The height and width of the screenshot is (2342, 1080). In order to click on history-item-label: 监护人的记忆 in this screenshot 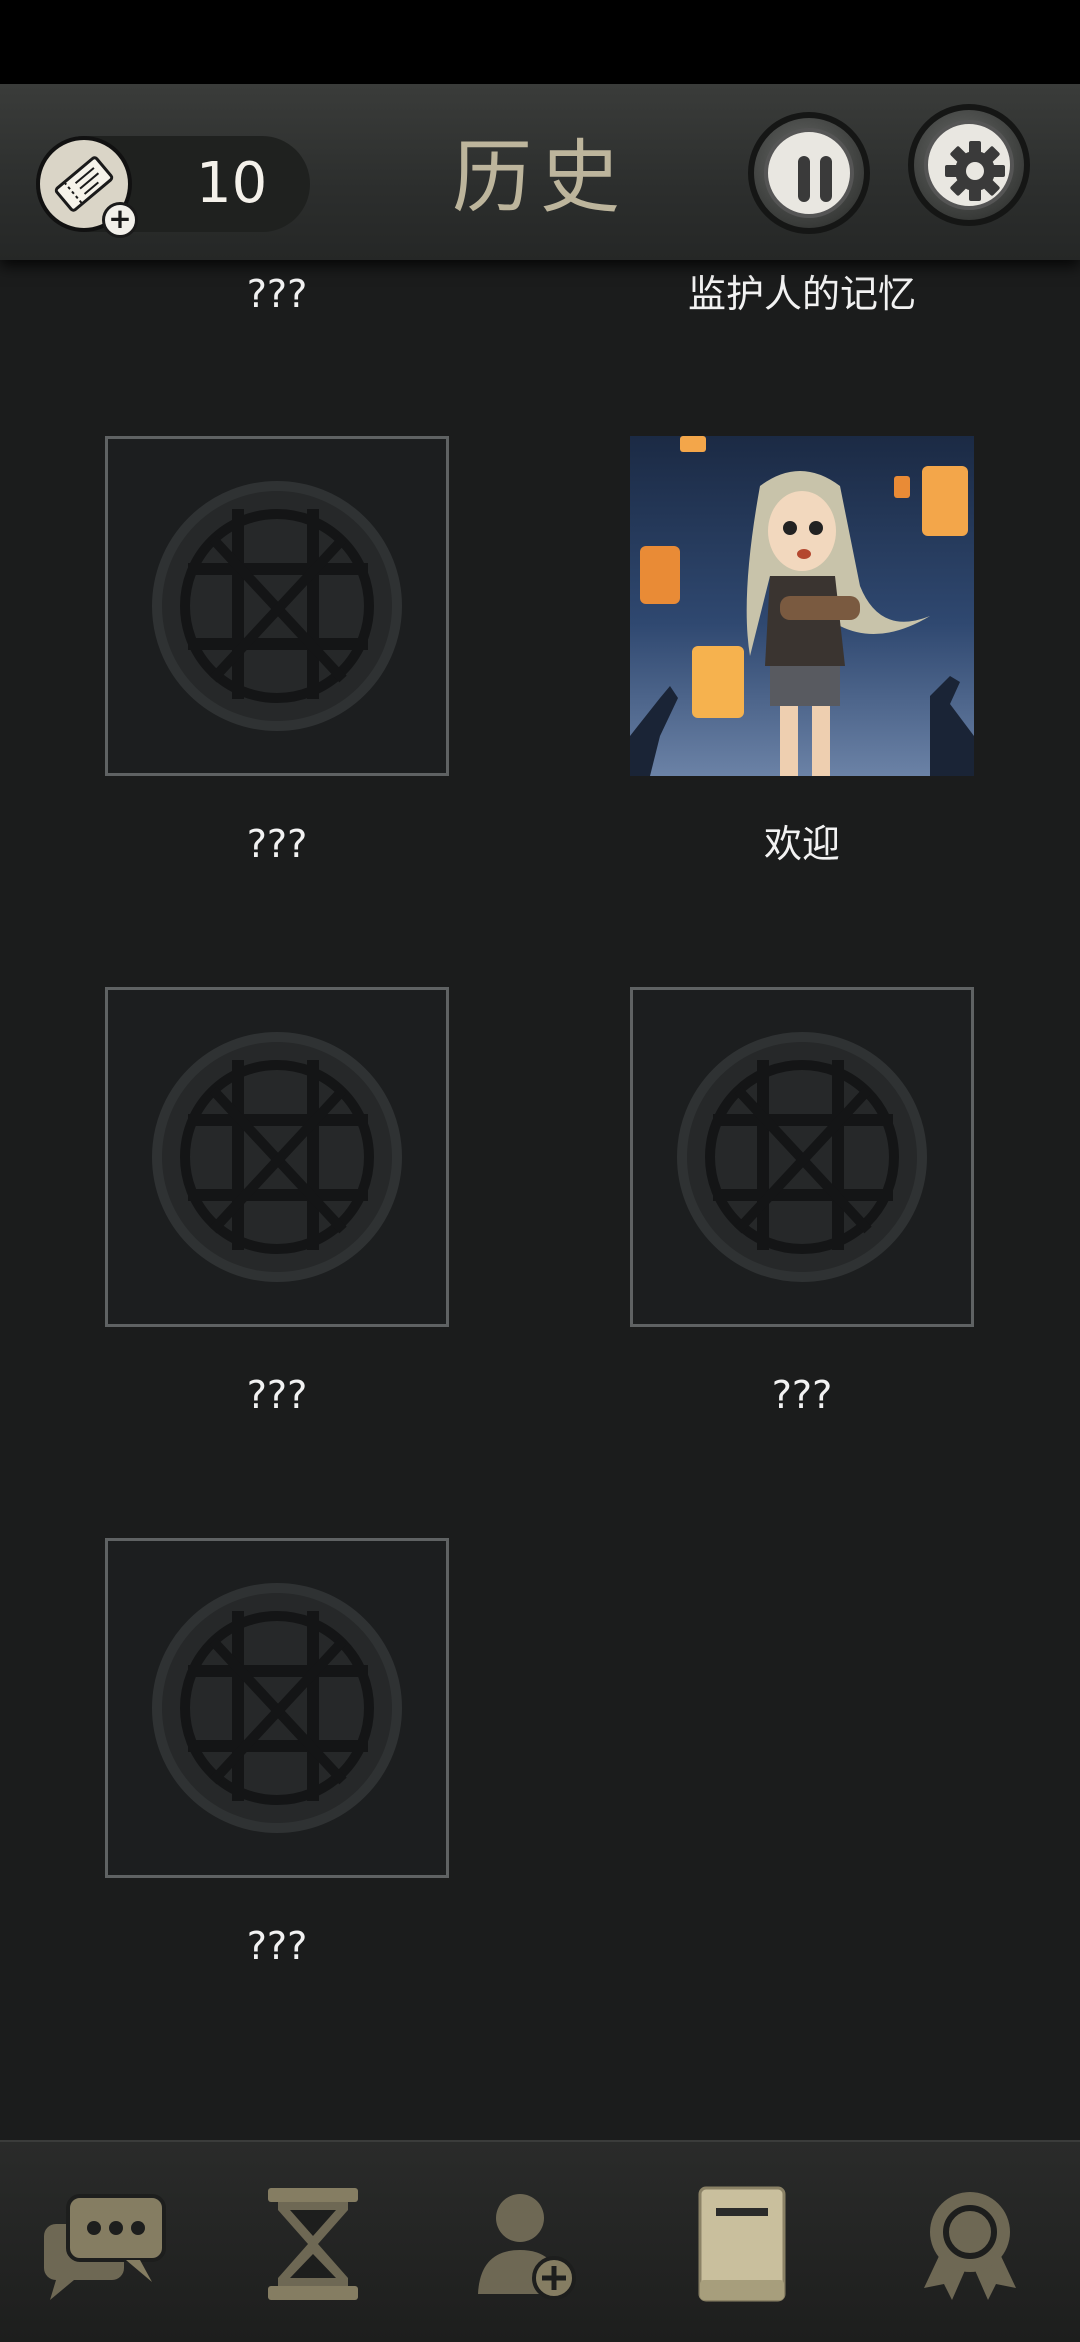, I will do `click(801, 294)`.